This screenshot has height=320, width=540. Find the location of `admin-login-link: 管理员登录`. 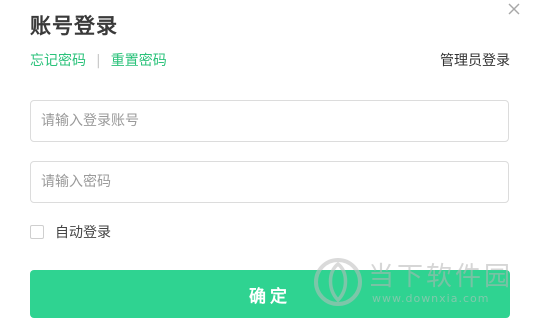

admin-login-link: 管理员登录 is located at coordinates (475, 60).